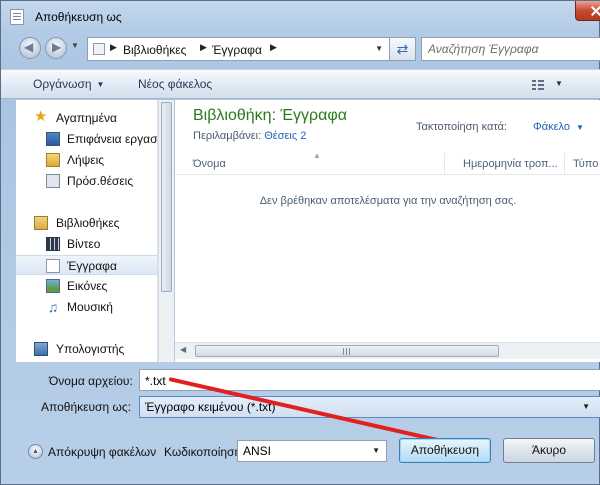  I want to click on documents-icon, so click(53, 266).